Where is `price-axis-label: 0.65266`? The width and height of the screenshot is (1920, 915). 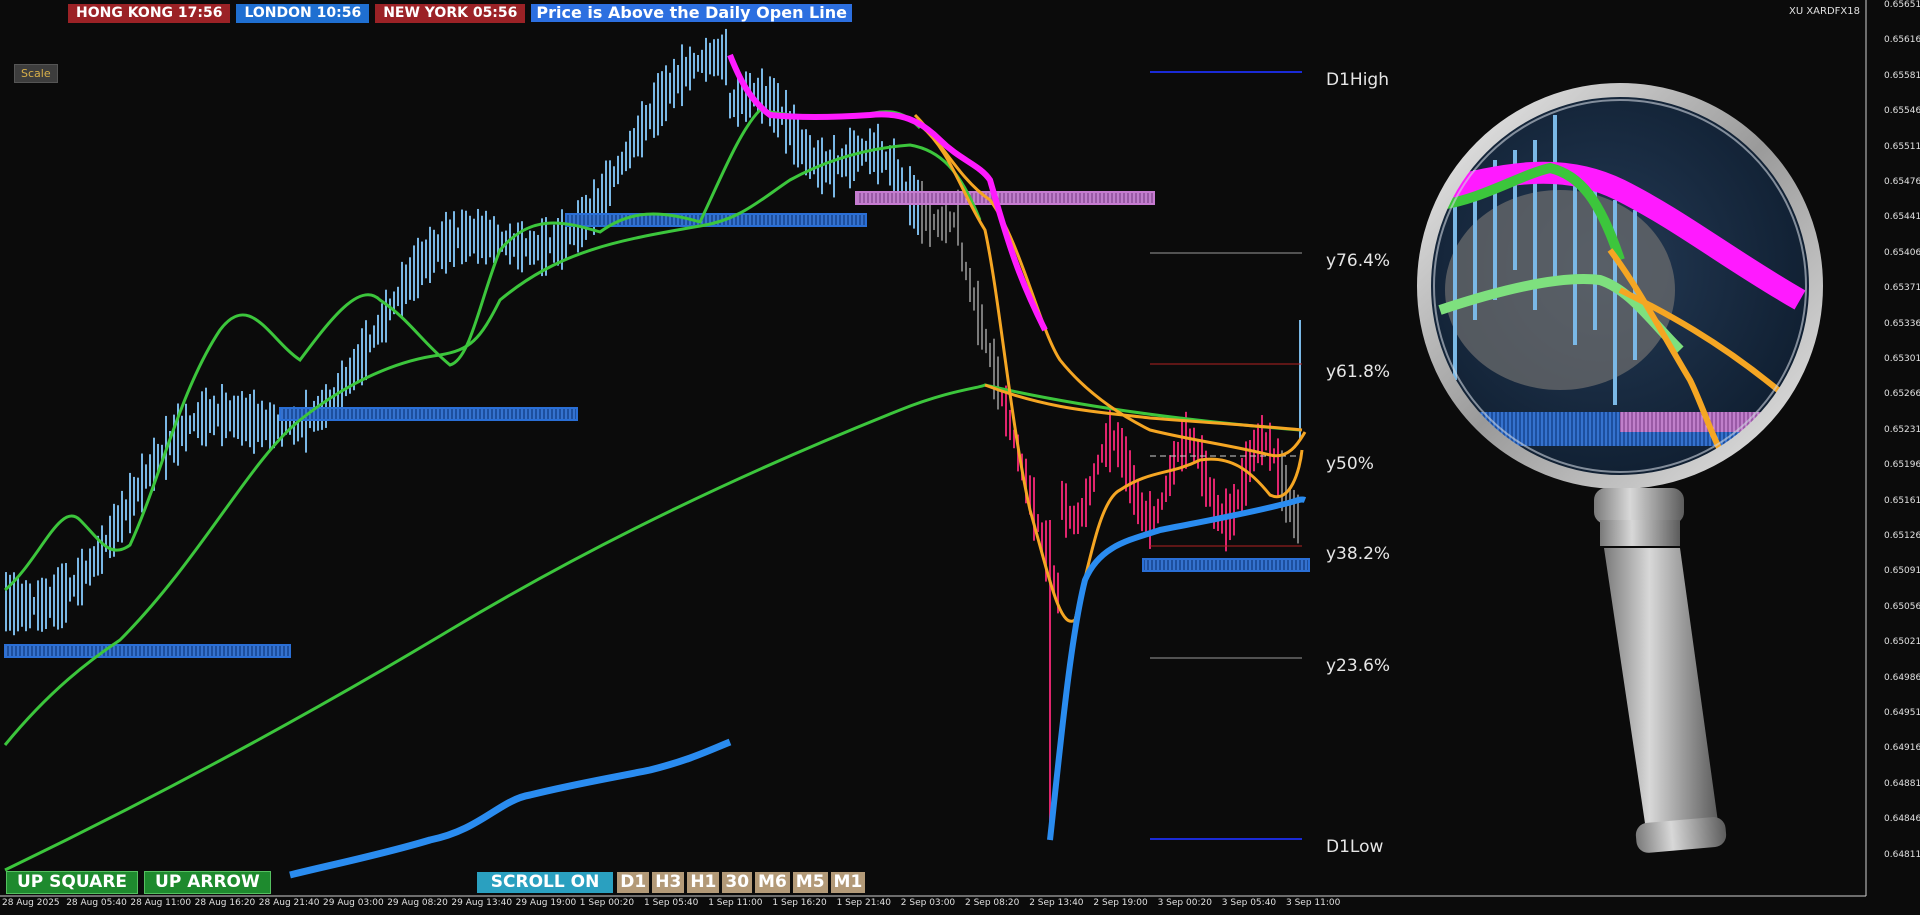
price-axis-label: 0.65266 is located at coordinates (1902, 394).